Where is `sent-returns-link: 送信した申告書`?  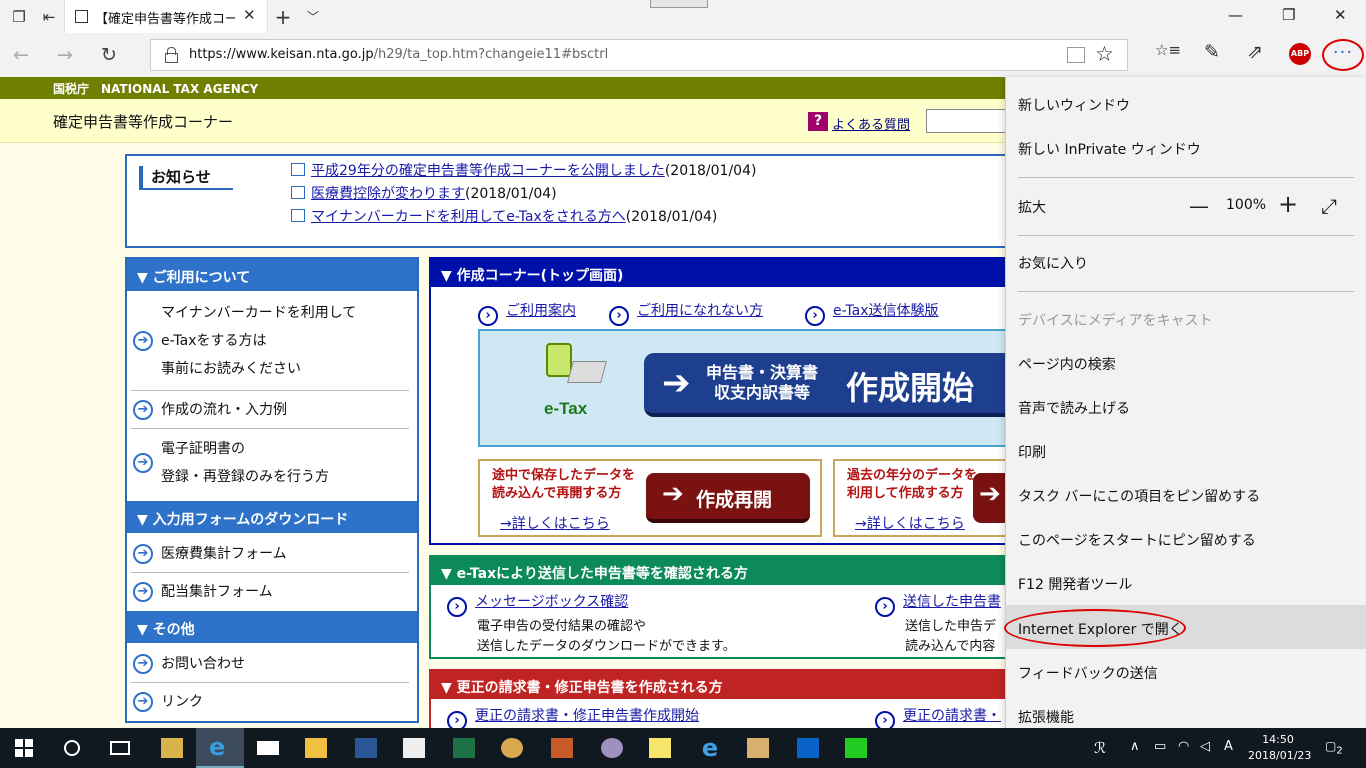 sent-returns-link: 送信した申告書 is located at coordinates (952, 602).